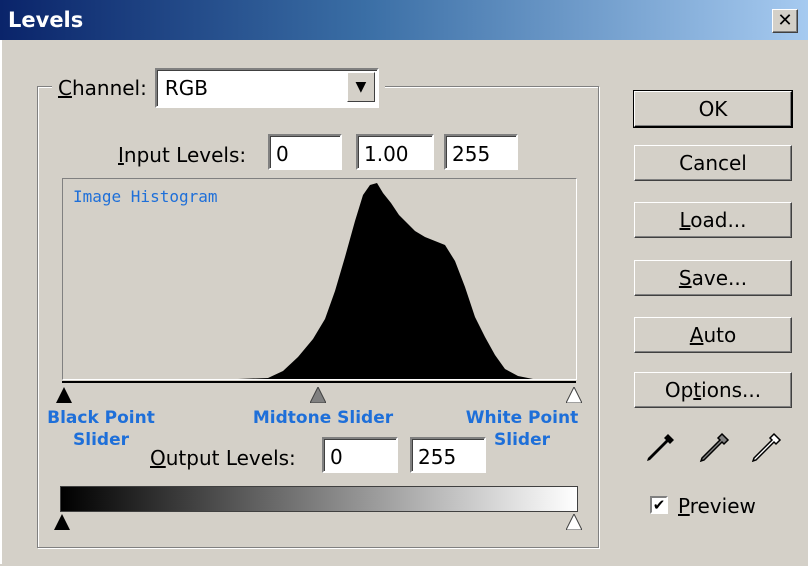 This screenshot has height=566, width=808. I want to click on preview-checkbox: ✔, so click(659, 505).